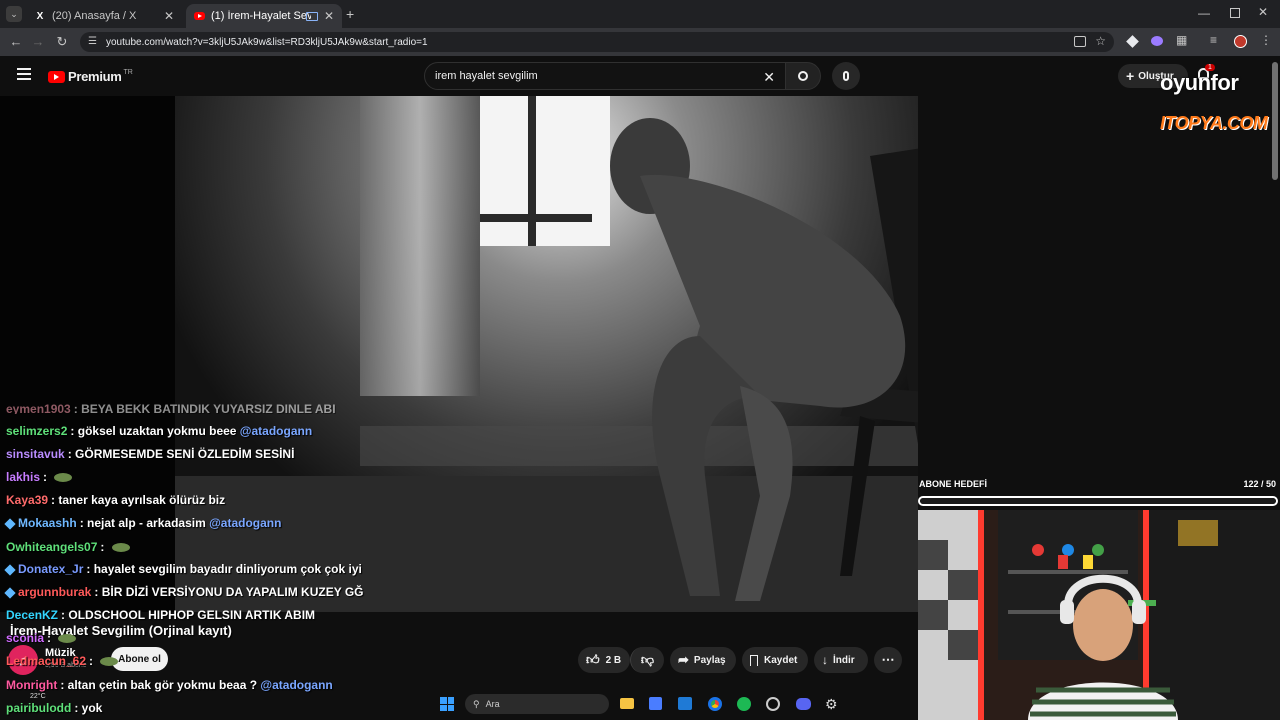 Image resolution: width=1280 pixels, height=720 pixels. What do you see at coordinates (37, 431) in the screenshot?
I see `chat-username: selimzers2` at bounding box center [37, 431].